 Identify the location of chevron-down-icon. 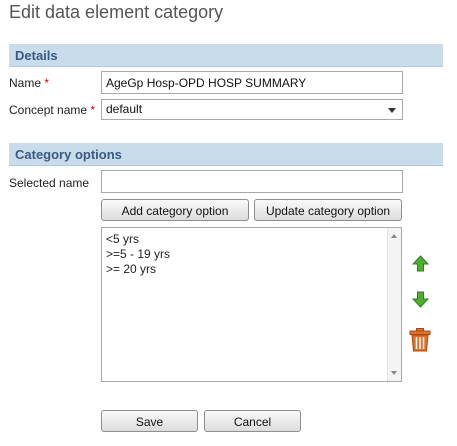
(392, 110).